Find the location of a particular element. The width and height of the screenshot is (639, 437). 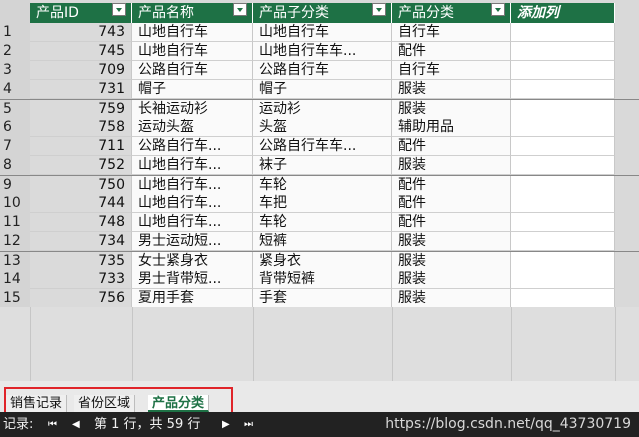

table-cell: 女士紧身衣 is located at coordinates (192, 261).